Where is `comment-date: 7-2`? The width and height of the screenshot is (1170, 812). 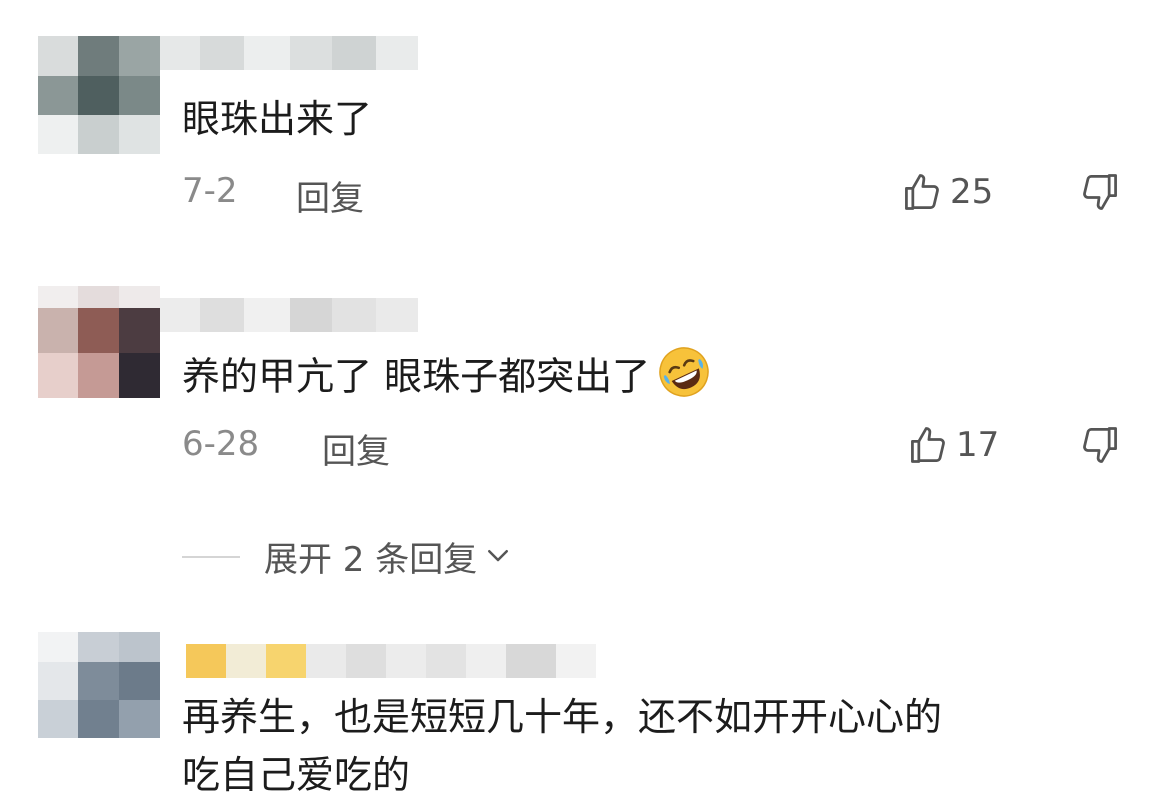 comment-date: 7-2 is located at coordinates (210, 191).